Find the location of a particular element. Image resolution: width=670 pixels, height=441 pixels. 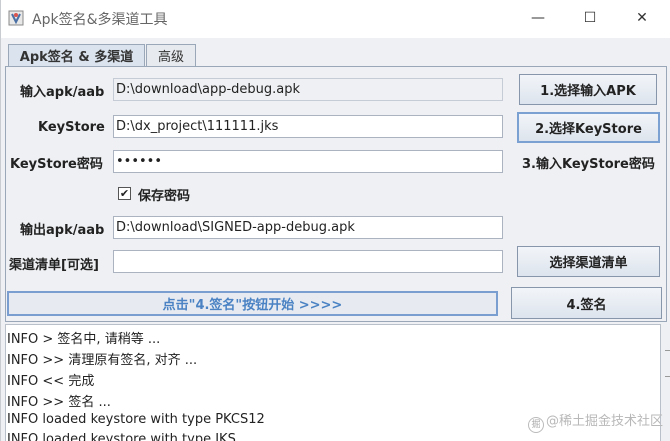

status-text: 点击"4.签名"按钮开始 >>>> is located at coordinates (252, 305).